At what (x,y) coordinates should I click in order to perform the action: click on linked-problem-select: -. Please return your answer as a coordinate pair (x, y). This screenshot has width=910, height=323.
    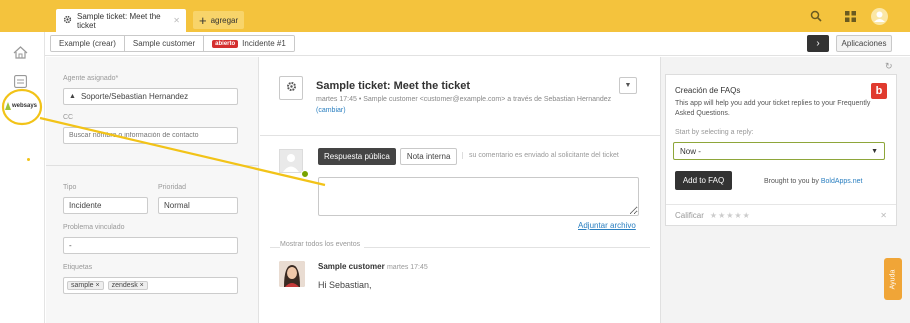
    Looking at the image, I should click on (150, 245).